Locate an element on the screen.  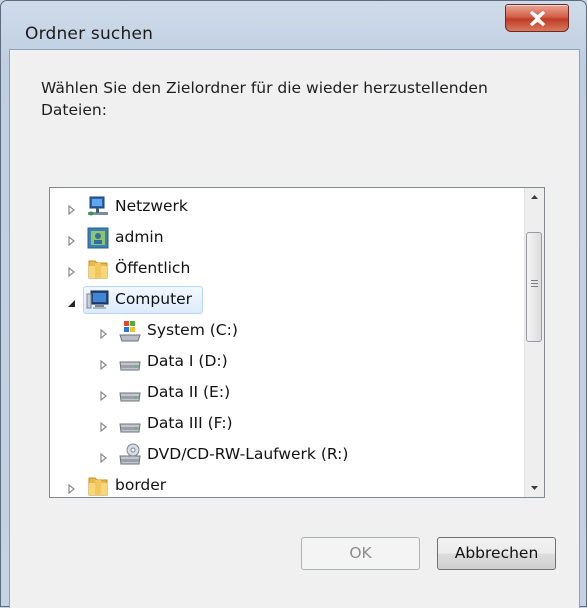
tree-item-label: border is located at coordinates (141, 485).